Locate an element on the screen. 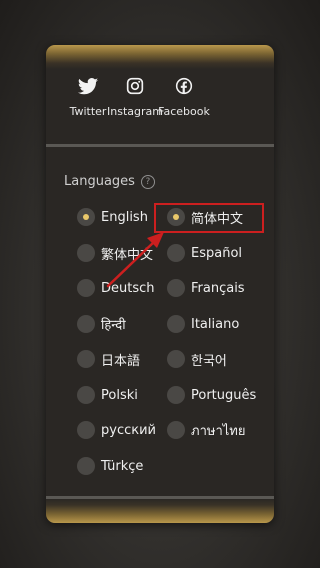 This screenshot has height=568, width=320. language-option-korean: 한국어 is located at coordinates (197, 359).